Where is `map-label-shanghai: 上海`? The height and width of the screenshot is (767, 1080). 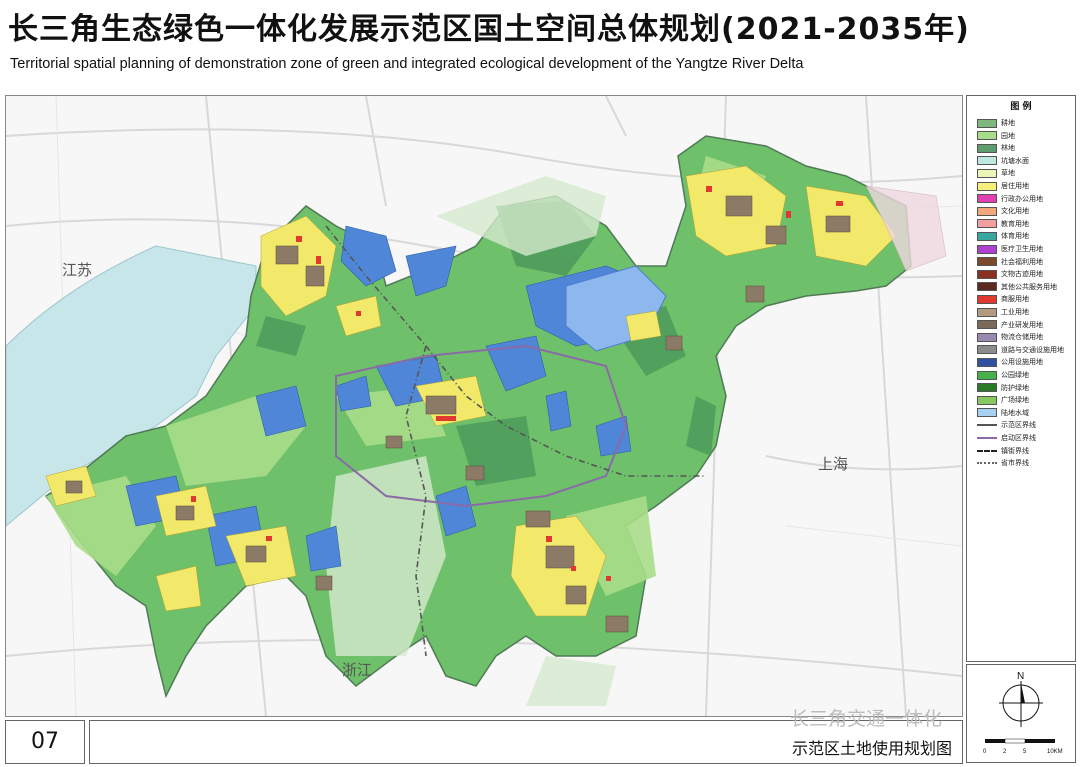
map-label-shanghai: 上海 is located at coordinates (833, 464).